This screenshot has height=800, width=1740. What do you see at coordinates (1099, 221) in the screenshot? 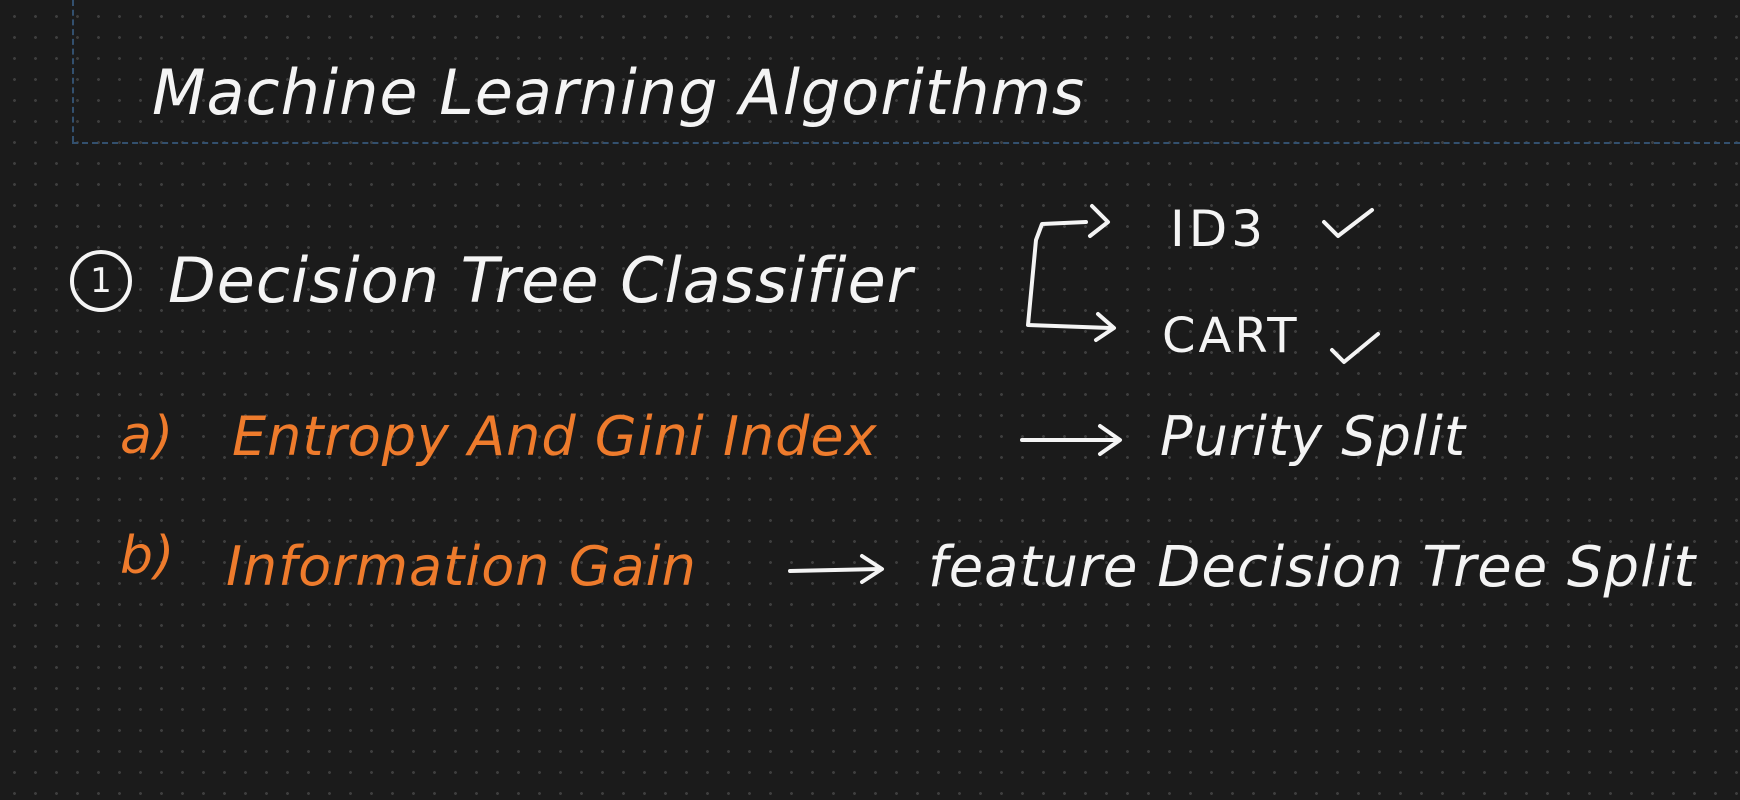
I see `arrow-head-id3` at bounding box center [1099, 221].